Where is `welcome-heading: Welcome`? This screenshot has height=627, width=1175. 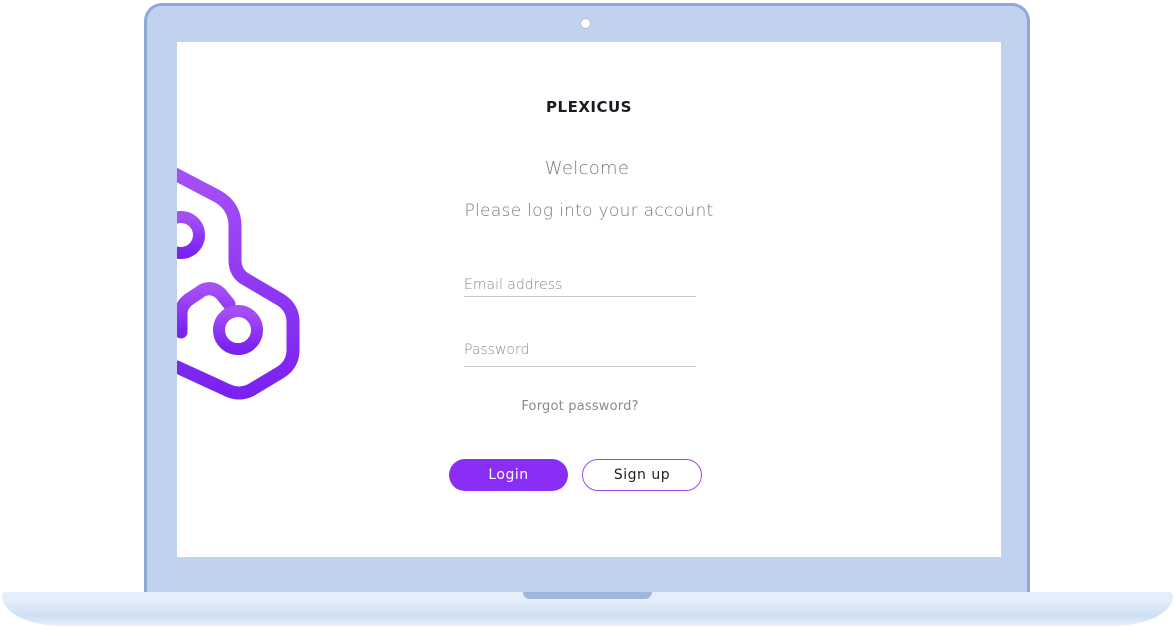
welcome-heading: Welcome is located at coordinates (587, 168).